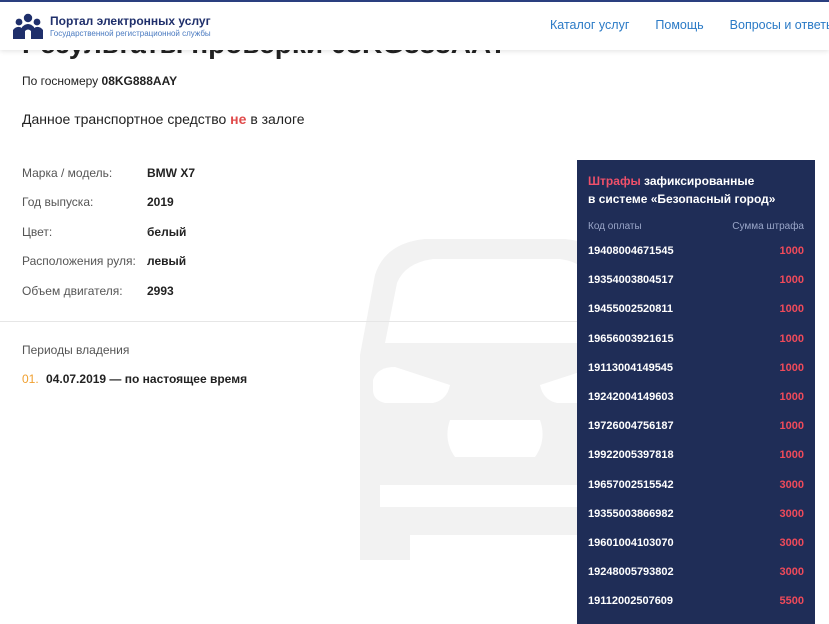 This screenshot has height=624, width=829. What do you see at coordinates (171, 173) in the screenshot?
I see `spec-value: BMW X7` at bounding box center [171, 173].